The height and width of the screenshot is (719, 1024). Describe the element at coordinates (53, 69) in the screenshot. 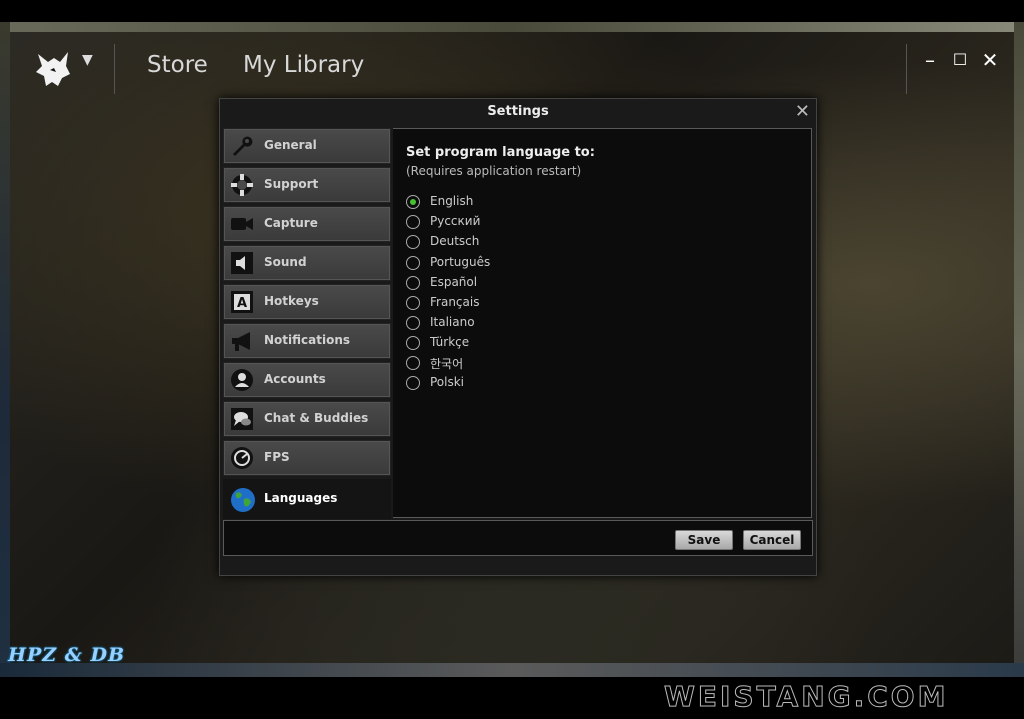

I see `wolf-logo-icon` at that location.